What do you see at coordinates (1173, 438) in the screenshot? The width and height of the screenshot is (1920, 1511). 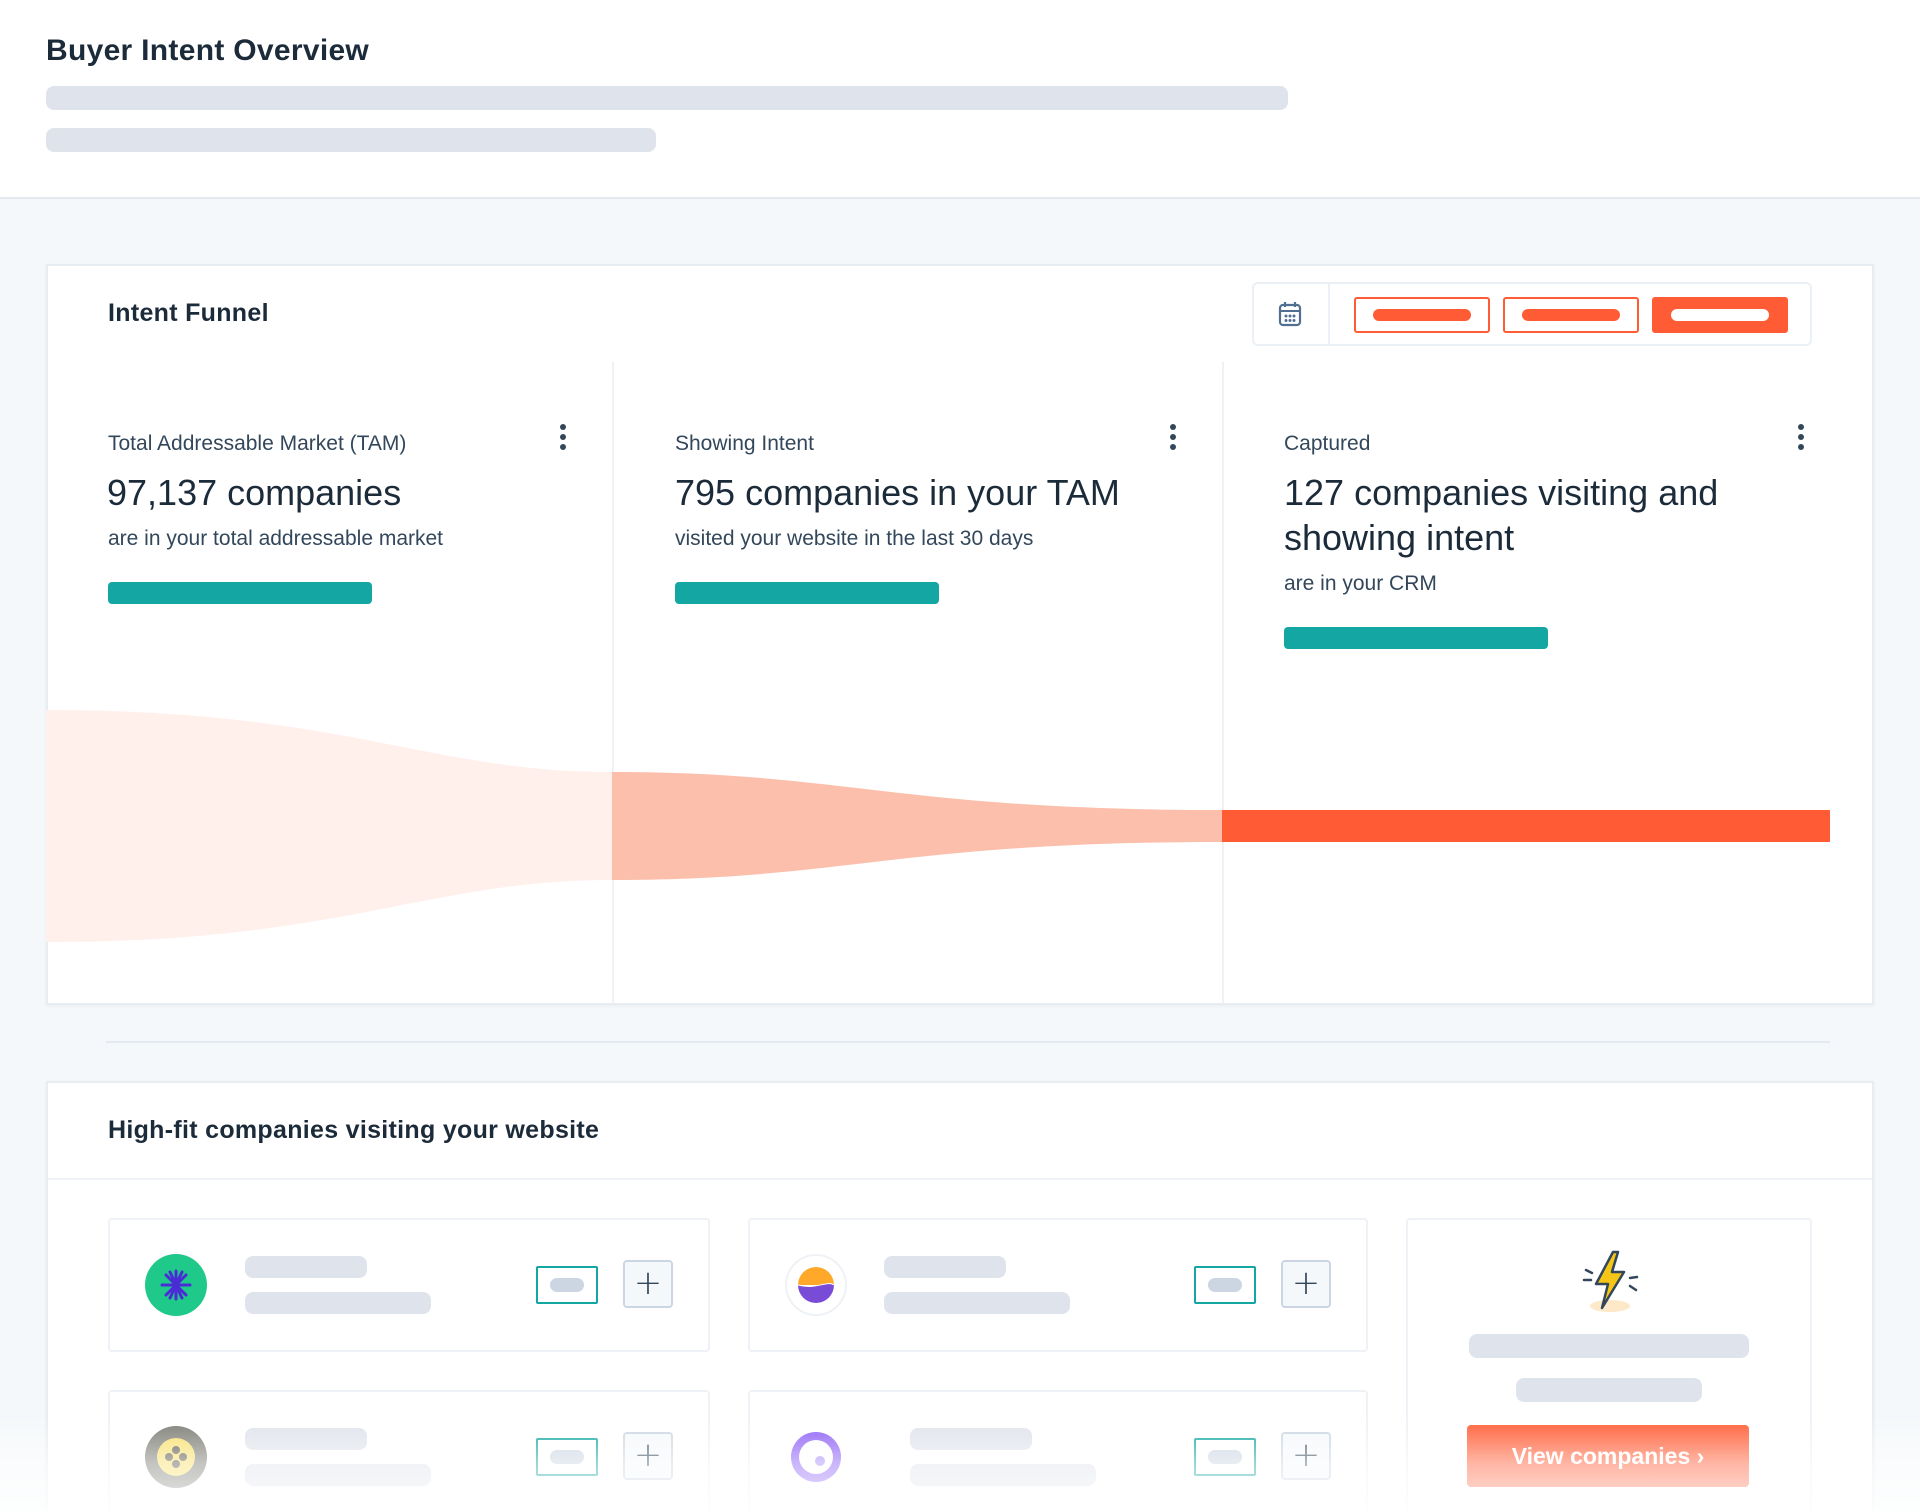 I see `stage-intent-menu-icon` at bounding box center [1173, 438].